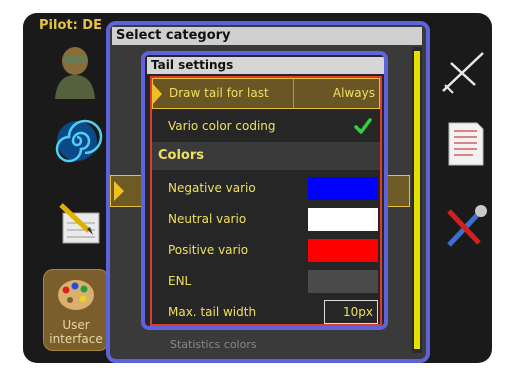  What do you see at coordinates (343, 219) in the screenshot?
I see `neutral-vario-swatch` at bounding box center [343, 219].